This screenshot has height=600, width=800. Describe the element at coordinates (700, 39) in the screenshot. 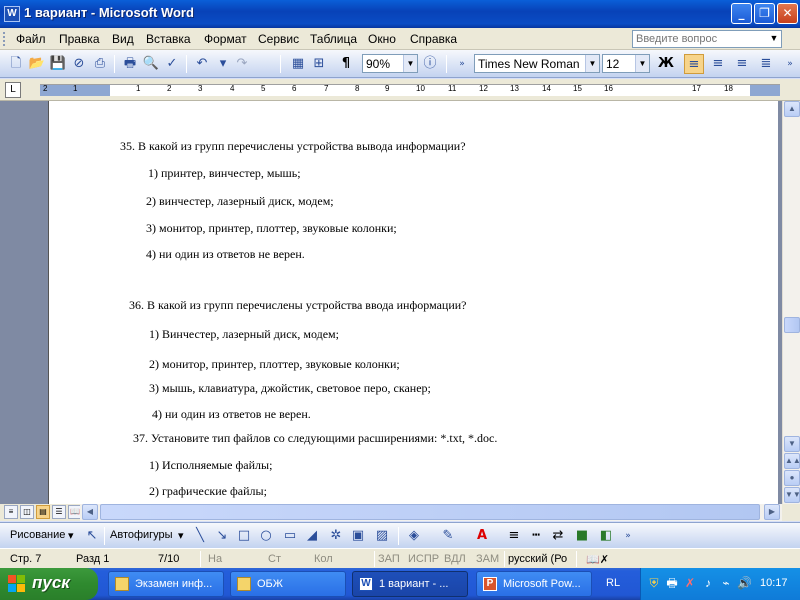

I see `help-search-input` at that location.